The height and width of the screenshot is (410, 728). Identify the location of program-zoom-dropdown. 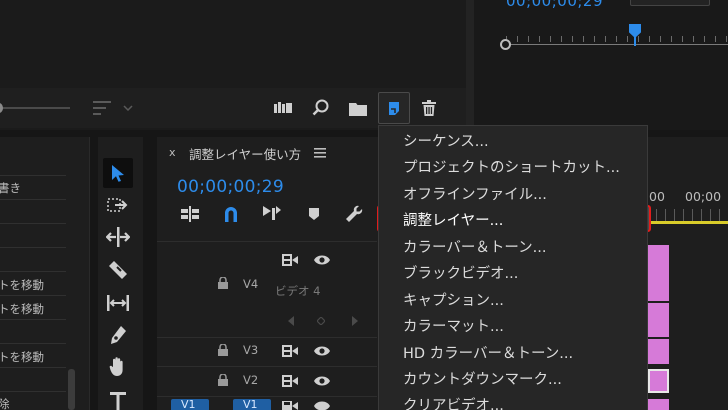
(670, 3).